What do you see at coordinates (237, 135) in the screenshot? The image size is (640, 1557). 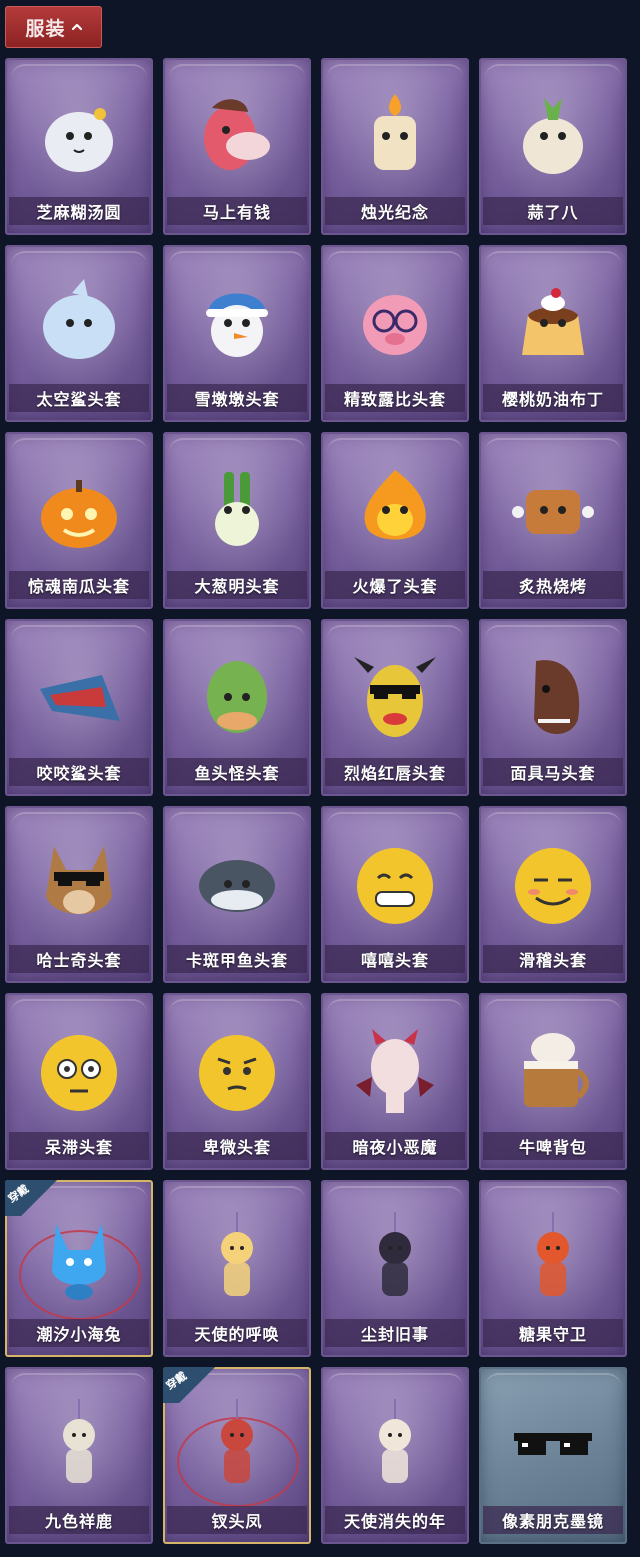 I see `pink-horse-icon` at bounding box center [237, 135].